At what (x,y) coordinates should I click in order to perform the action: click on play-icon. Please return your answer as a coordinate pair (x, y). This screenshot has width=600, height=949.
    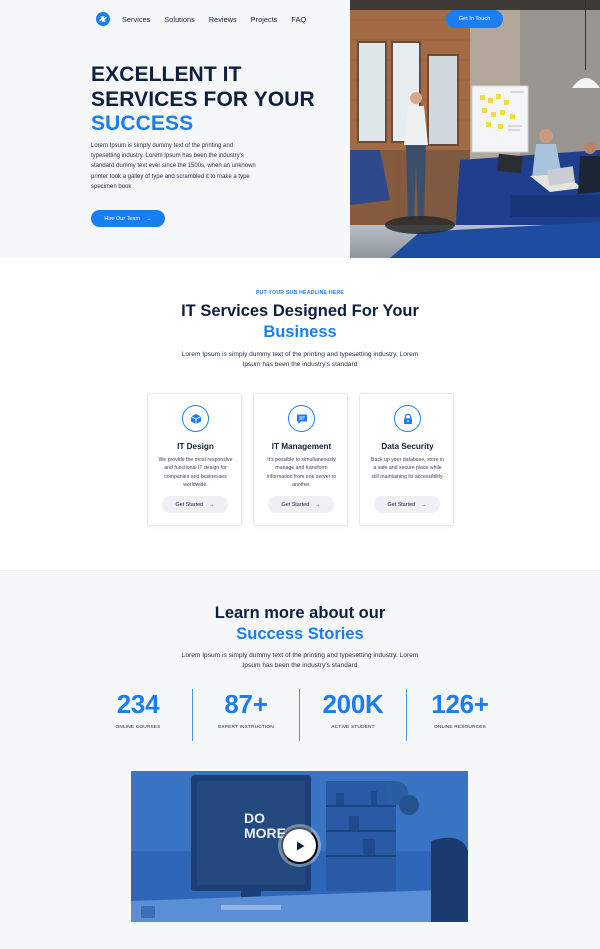
    Looking at the image, I should click on (300, 845).